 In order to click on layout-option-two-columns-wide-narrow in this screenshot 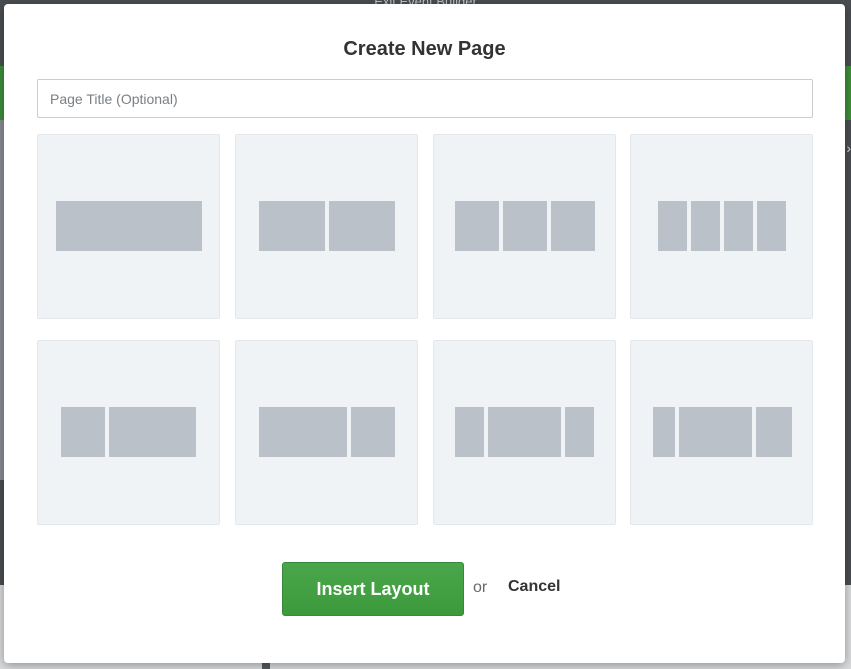, I will do `click(326, 432)`.